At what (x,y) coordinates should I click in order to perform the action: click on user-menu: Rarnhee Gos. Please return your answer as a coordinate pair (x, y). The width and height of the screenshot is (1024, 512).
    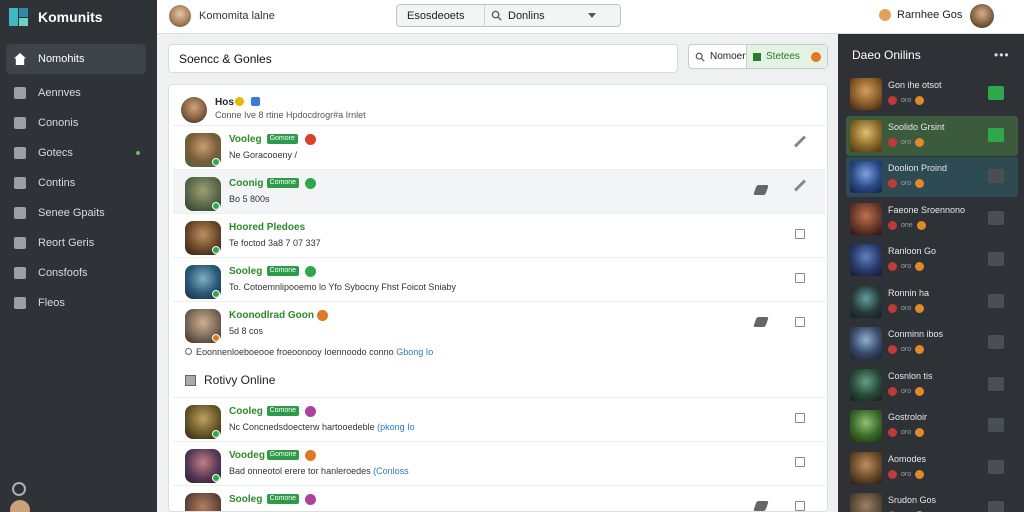
    Looking at the image, I should click on (920, 15).